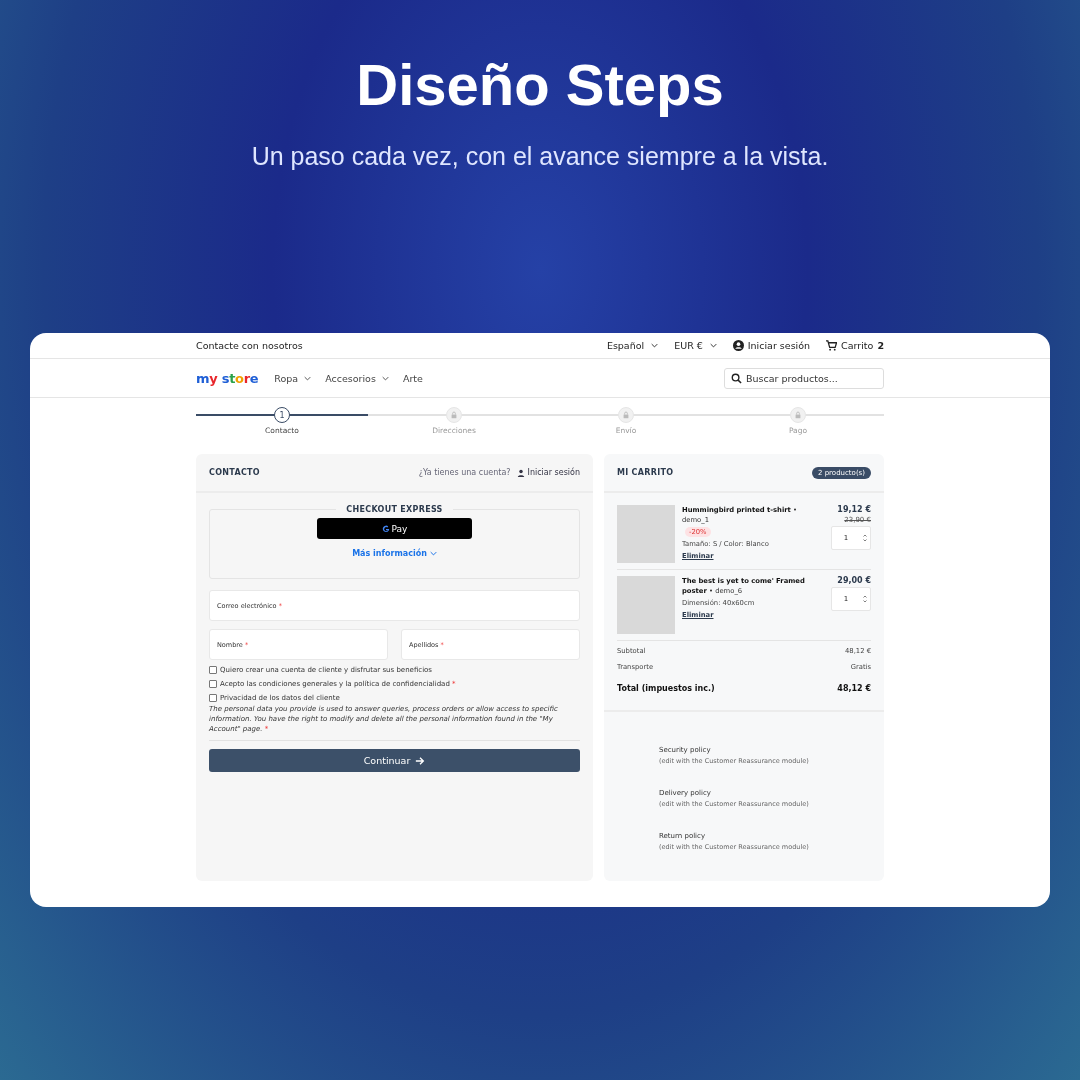  I want to click on menu-item: Ropa, so click(293, 378).